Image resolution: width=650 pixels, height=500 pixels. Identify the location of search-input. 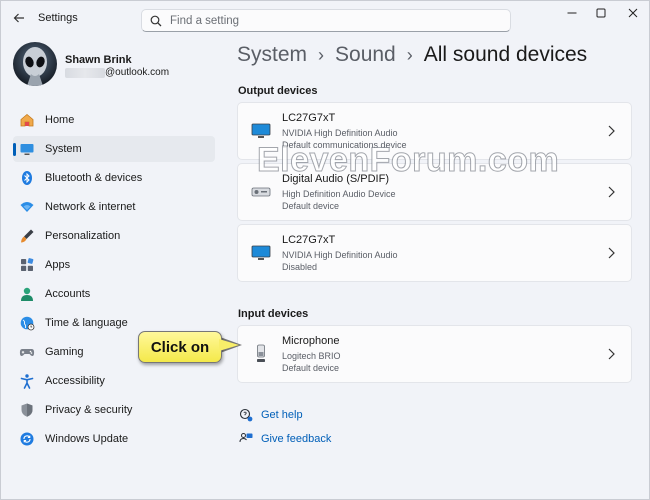
(330, 20).